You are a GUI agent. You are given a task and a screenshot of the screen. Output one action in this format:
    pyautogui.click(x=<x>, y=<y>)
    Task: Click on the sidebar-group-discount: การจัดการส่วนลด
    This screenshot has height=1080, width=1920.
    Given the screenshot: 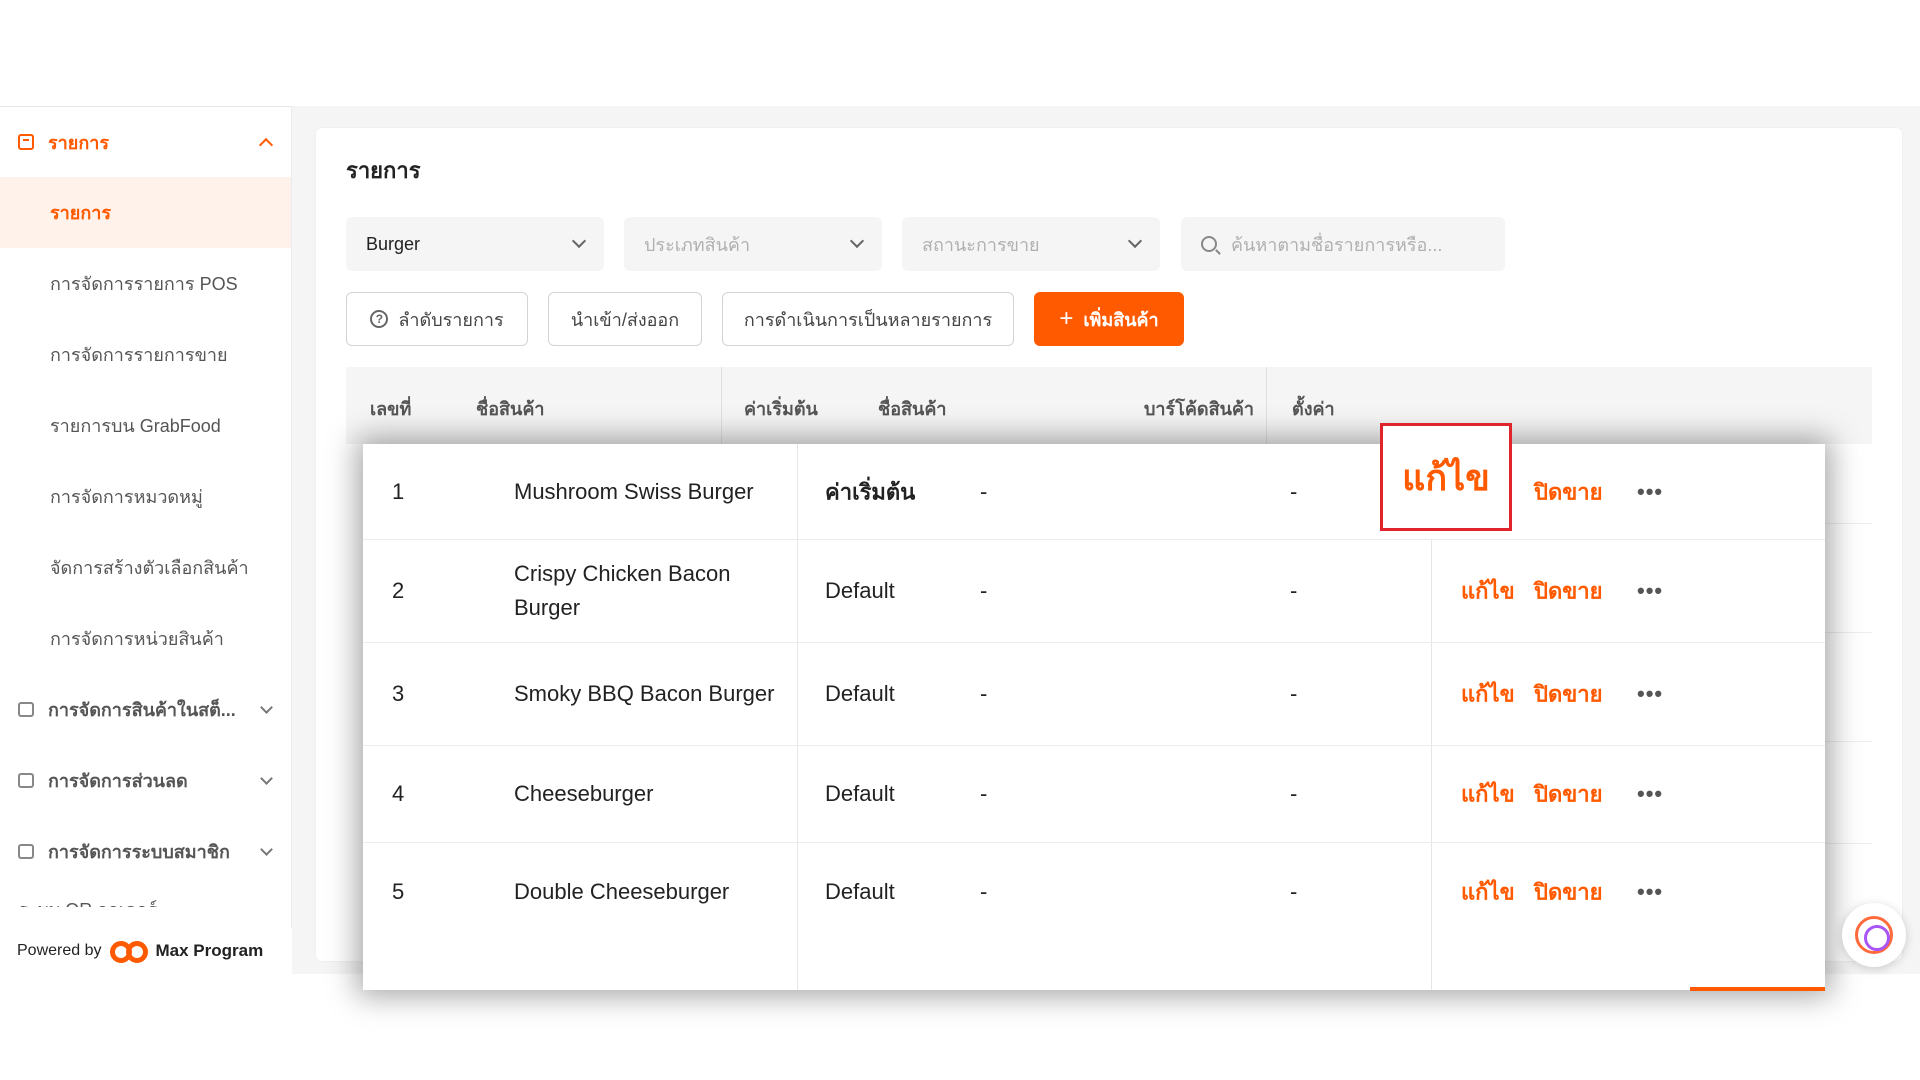 What is the action you would take?
    pyautogui.click(x=145, y=780)
    